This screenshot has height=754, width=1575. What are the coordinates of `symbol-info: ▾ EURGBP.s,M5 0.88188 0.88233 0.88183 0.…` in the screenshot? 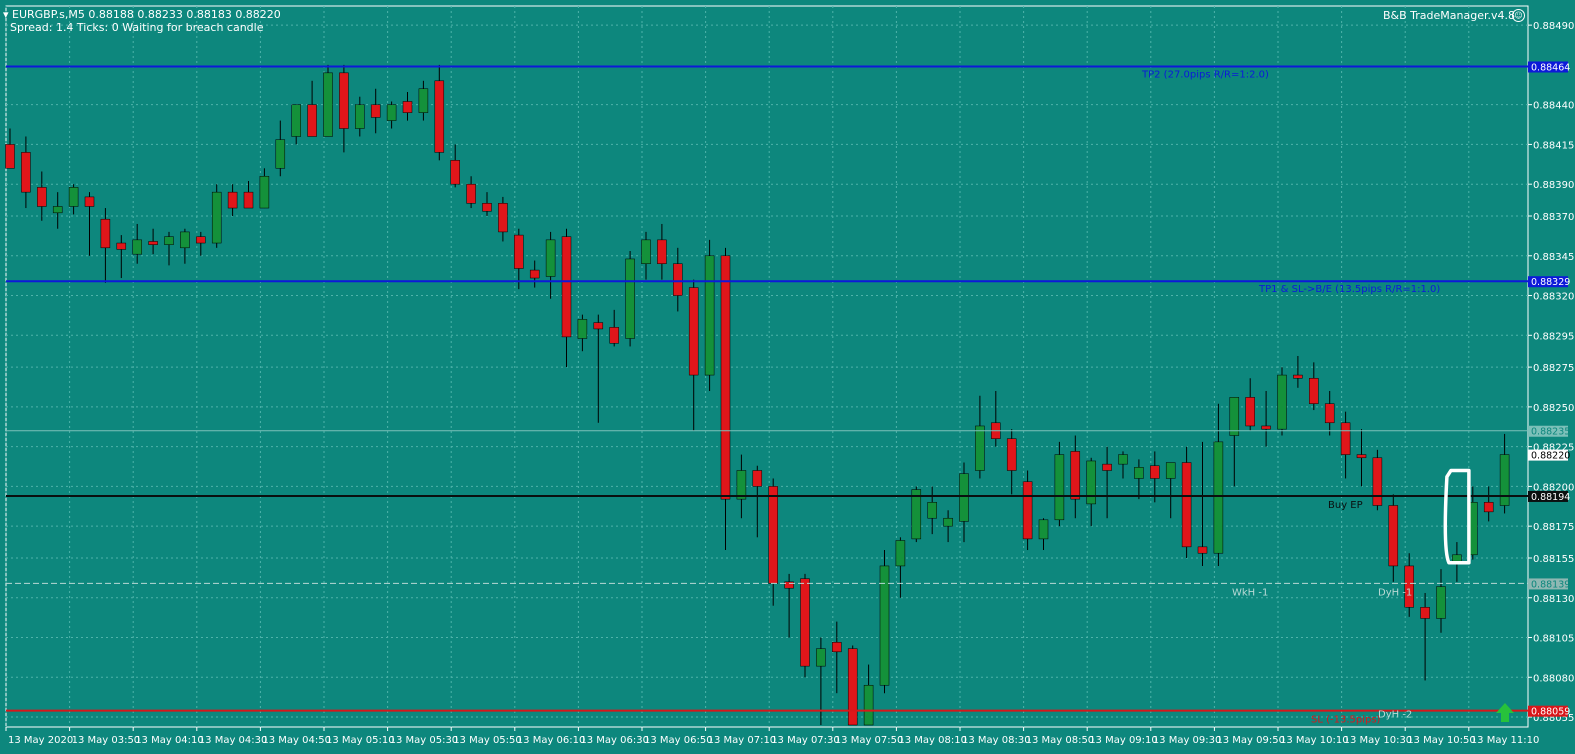 It's located at (142, 14).